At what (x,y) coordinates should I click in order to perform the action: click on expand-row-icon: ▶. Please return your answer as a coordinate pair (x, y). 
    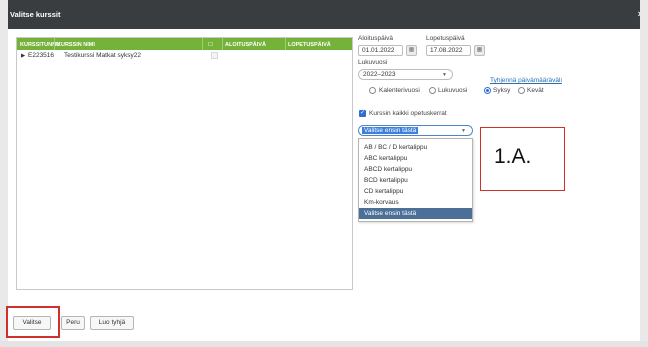
    Looking at the image, I should click on (23, 56).